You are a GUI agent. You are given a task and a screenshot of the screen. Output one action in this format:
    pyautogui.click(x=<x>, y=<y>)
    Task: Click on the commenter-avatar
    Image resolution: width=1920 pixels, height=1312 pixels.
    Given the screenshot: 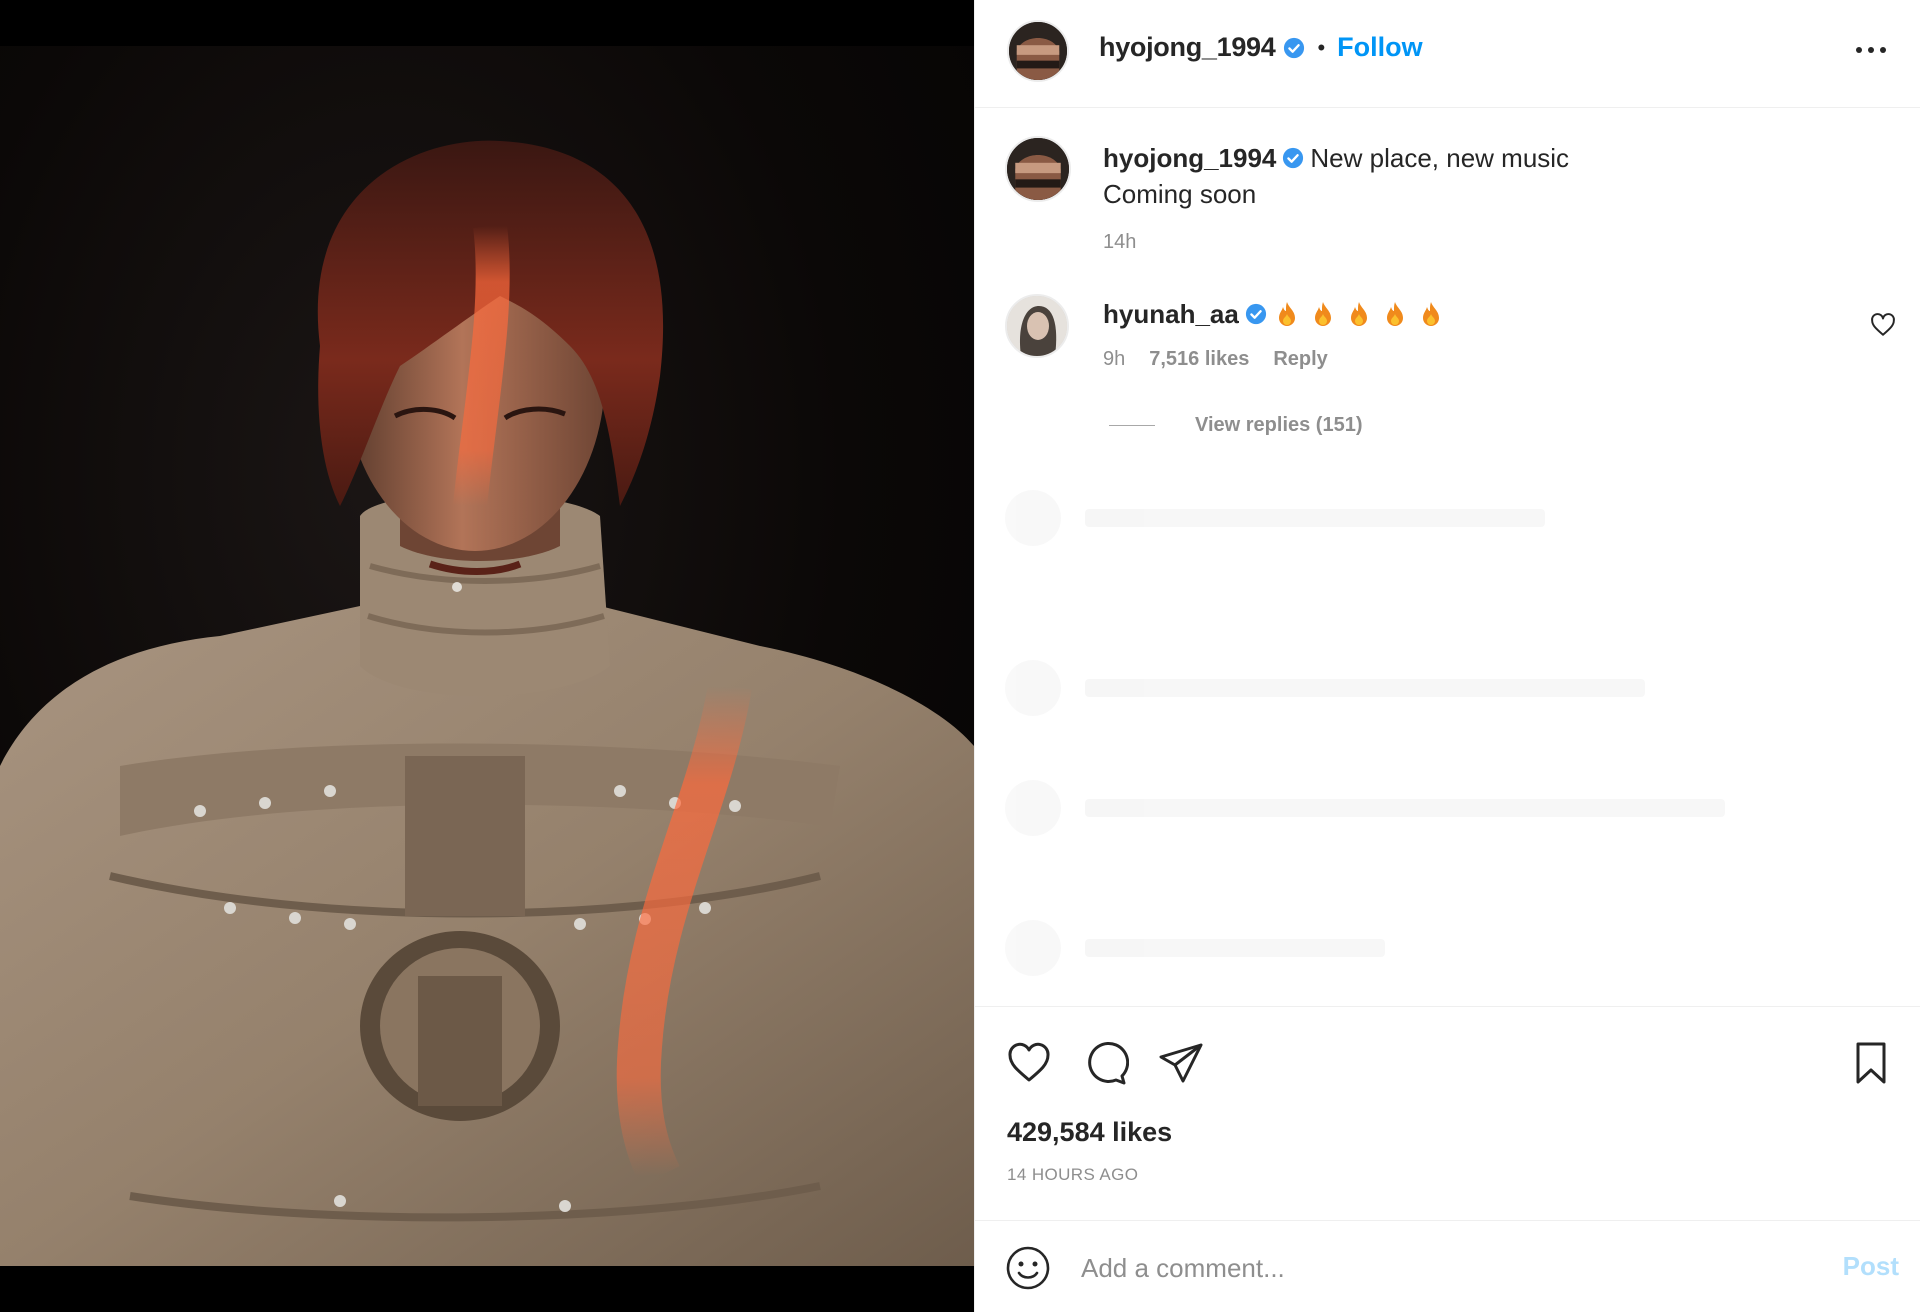 What is the action you would take?
    pyautogui.click(x=1037, y=326)
    